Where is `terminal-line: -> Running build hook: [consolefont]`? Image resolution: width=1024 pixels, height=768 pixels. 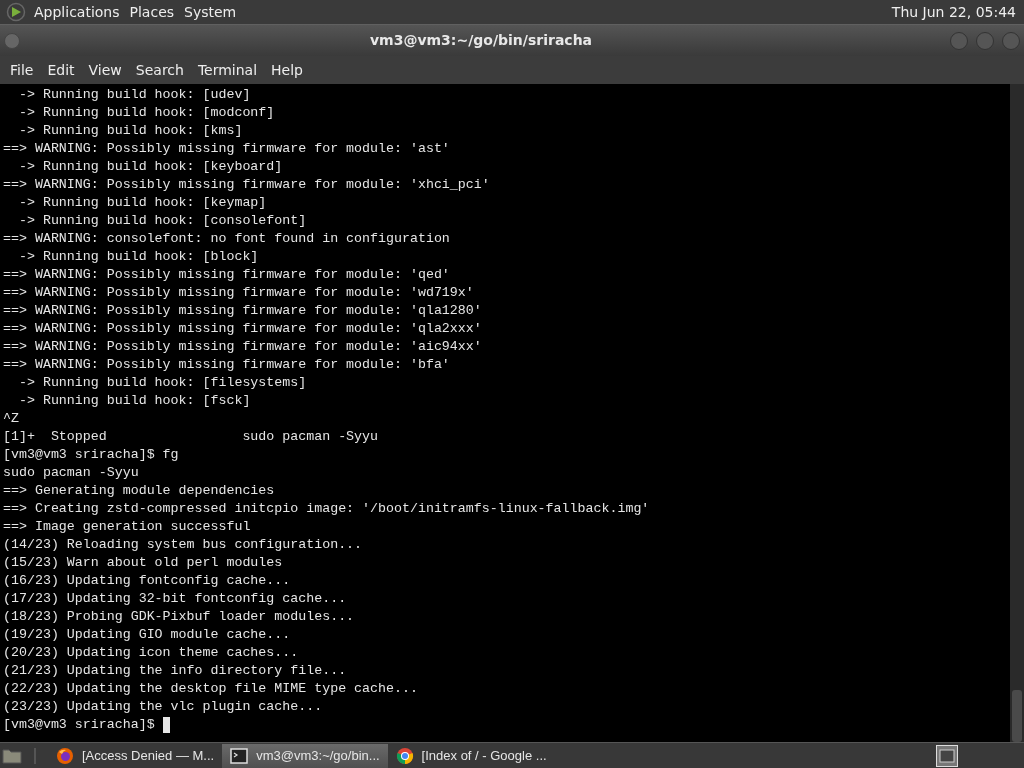
terminal-line: -> Running build hook: [consolefont] is located at coordinates (162, 221).